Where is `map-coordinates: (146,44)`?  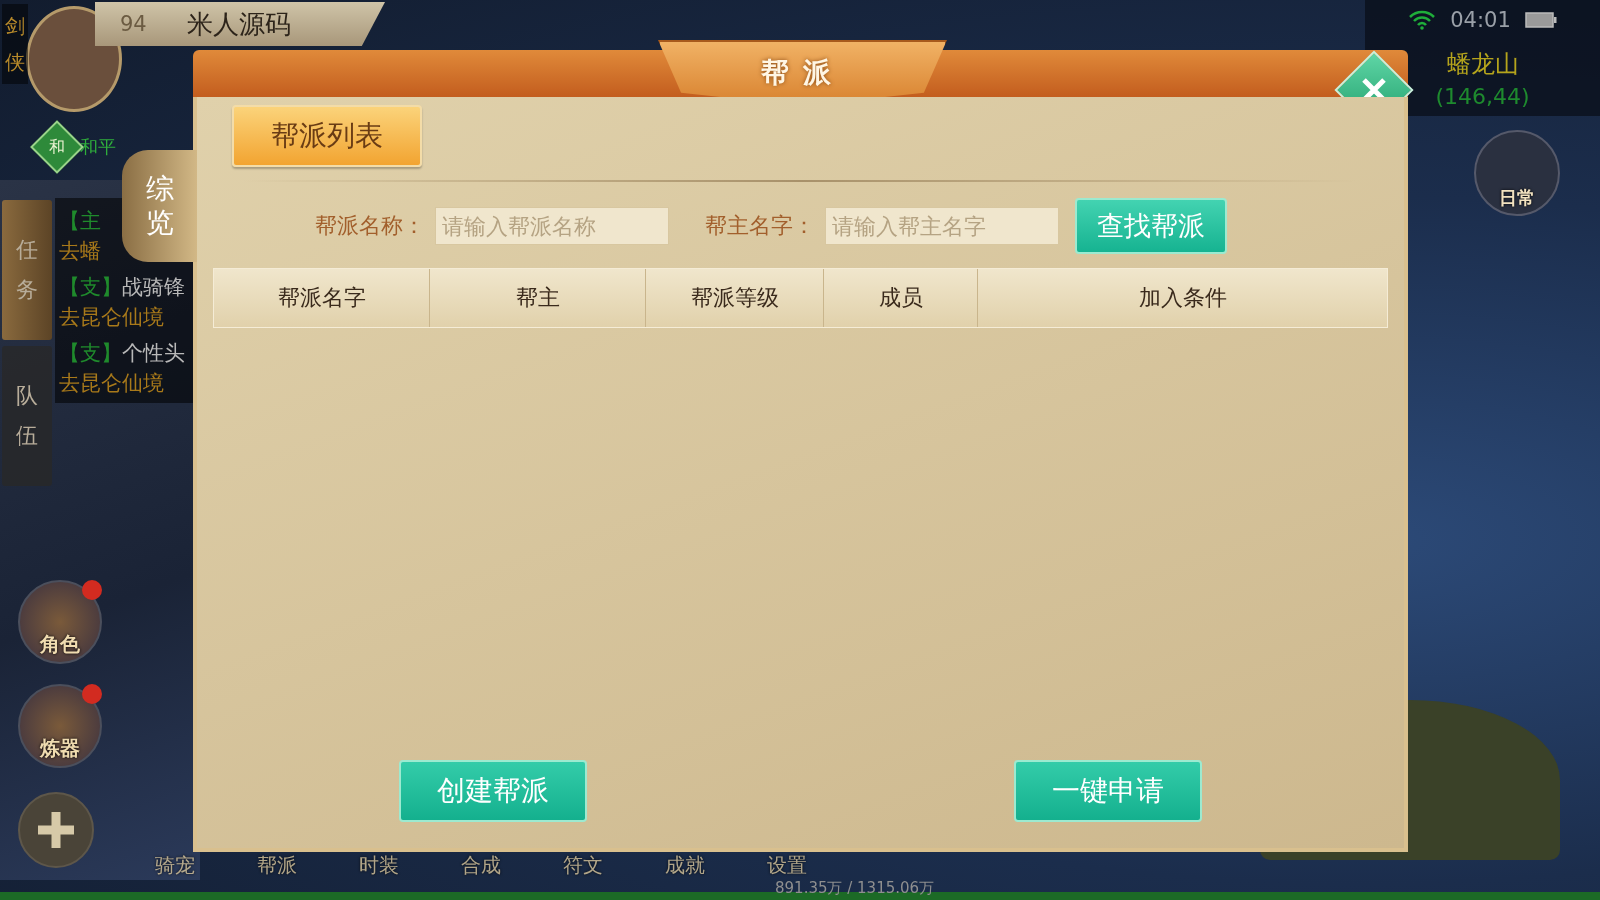
map-coordinates: (146,44) is located at coordinates (1482, 96).